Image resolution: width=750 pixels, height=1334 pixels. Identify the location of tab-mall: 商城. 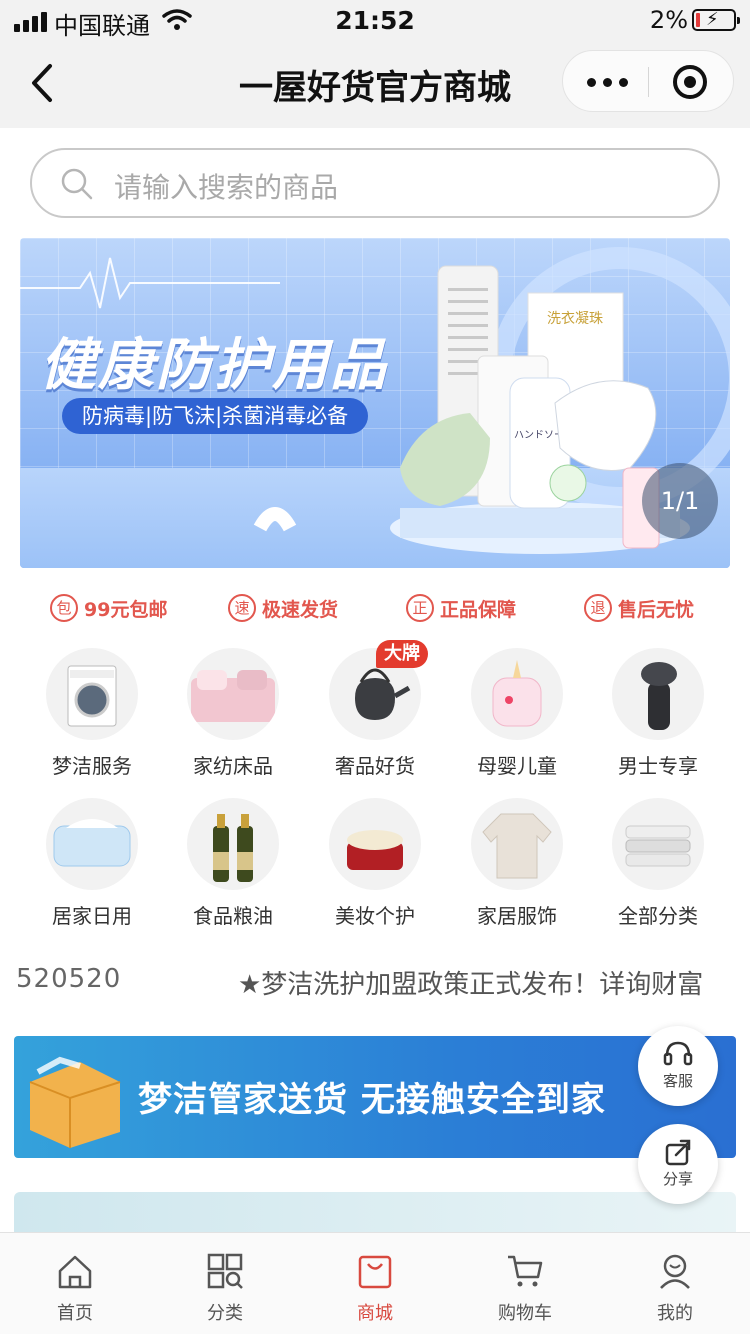
(375, 1283).